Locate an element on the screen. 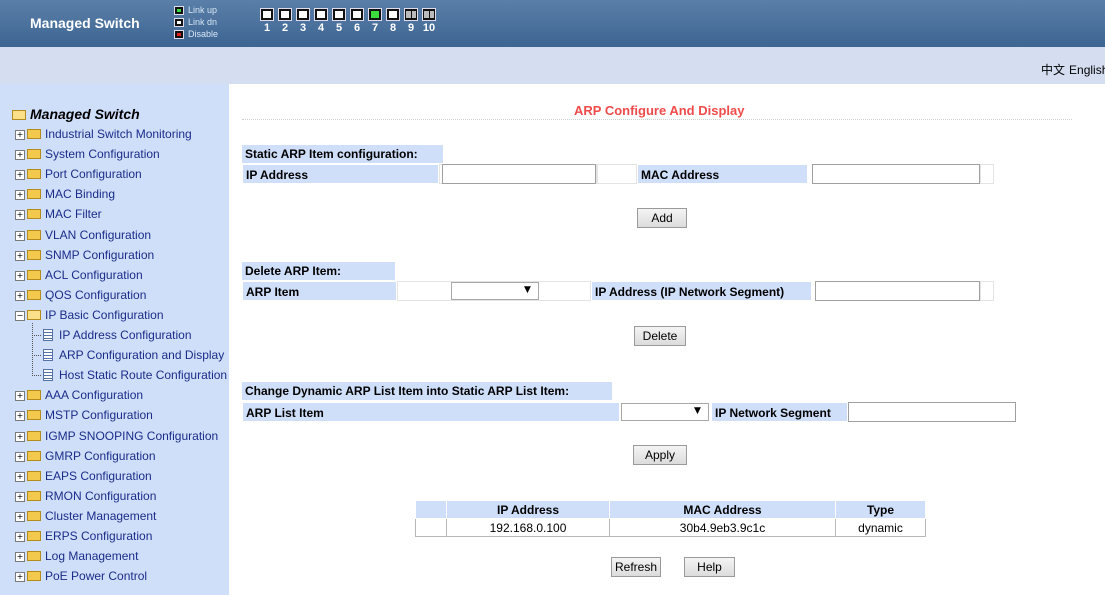 This screenshot has height=595, width=1105. sidebar-item-mac-filter: + MAC Filter is located at coordinates (58, 214).